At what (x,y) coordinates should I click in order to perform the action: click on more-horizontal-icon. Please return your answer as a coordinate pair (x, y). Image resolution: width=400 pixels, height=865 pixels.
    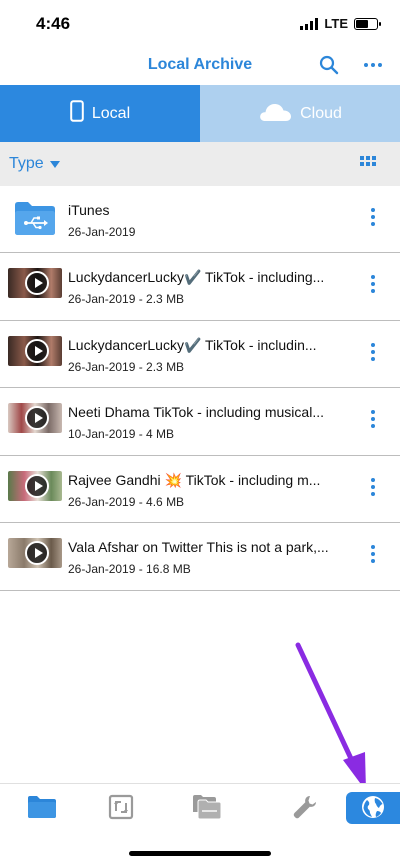
    Looking at the image, I should click on (373, 65).